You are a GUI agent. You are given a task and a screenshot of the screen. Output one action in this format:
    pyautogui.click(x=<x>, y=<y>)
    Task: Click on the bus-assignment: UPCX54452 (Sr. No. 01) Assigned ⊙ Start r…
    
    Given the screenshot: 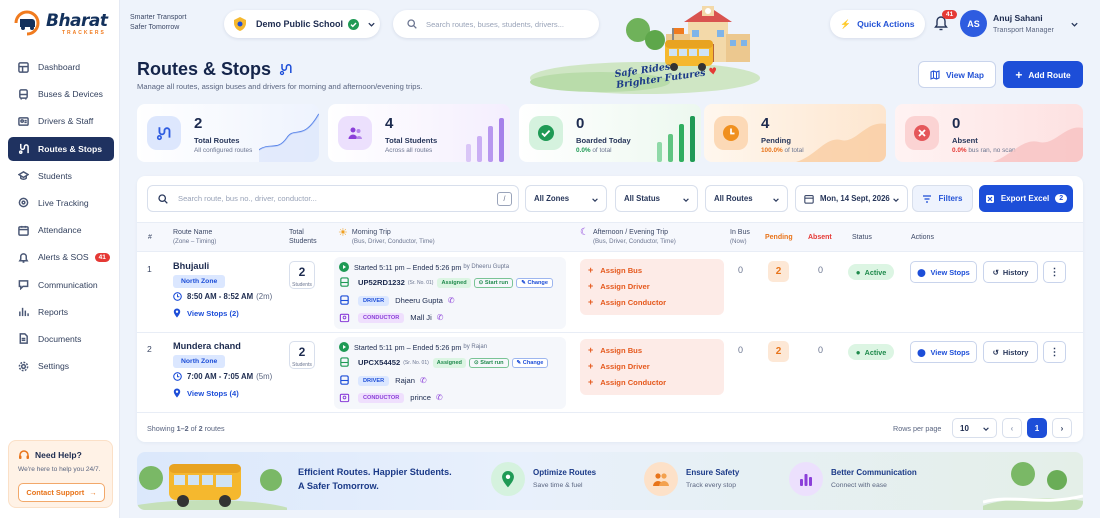 What is the action you would take?
    pyautogui.click(x=444, y=362)
    